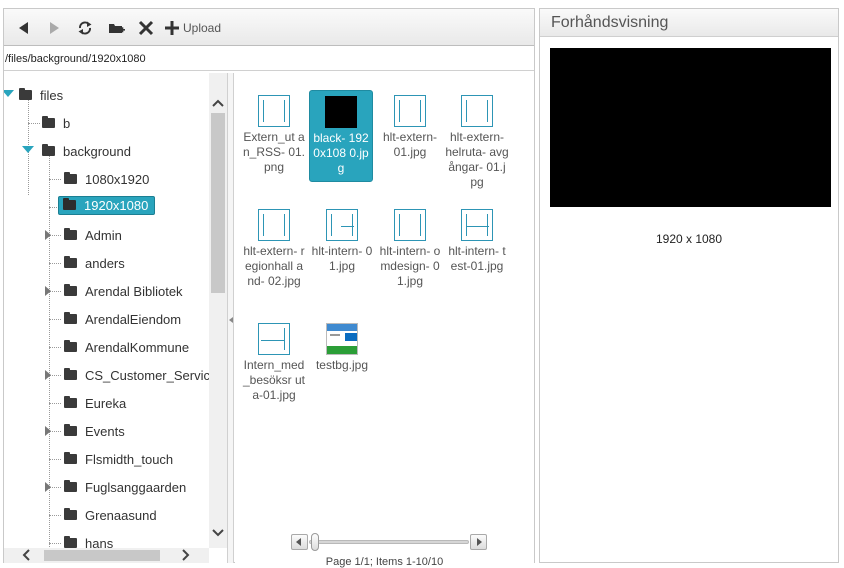  Describe the element at coordinates (315, 542) in the screenshot. I see `pager-handle` at that location.